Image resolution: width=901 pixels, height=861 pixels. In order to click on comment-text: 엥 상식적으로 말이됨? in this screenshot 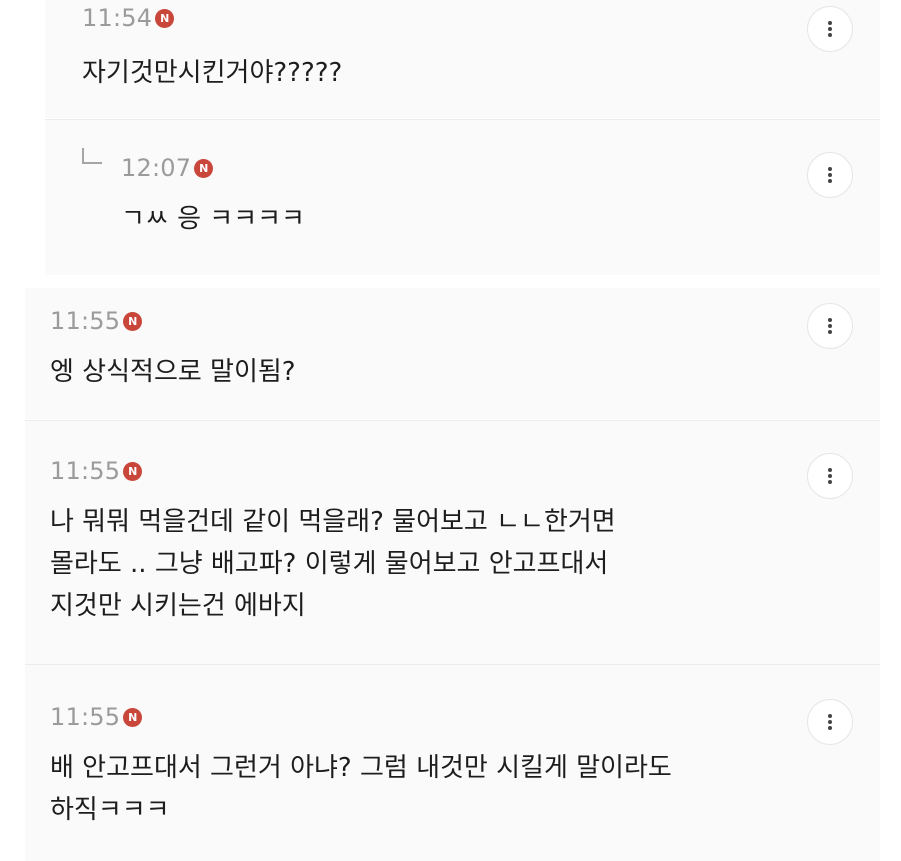, I will do `click(173, 372)`.